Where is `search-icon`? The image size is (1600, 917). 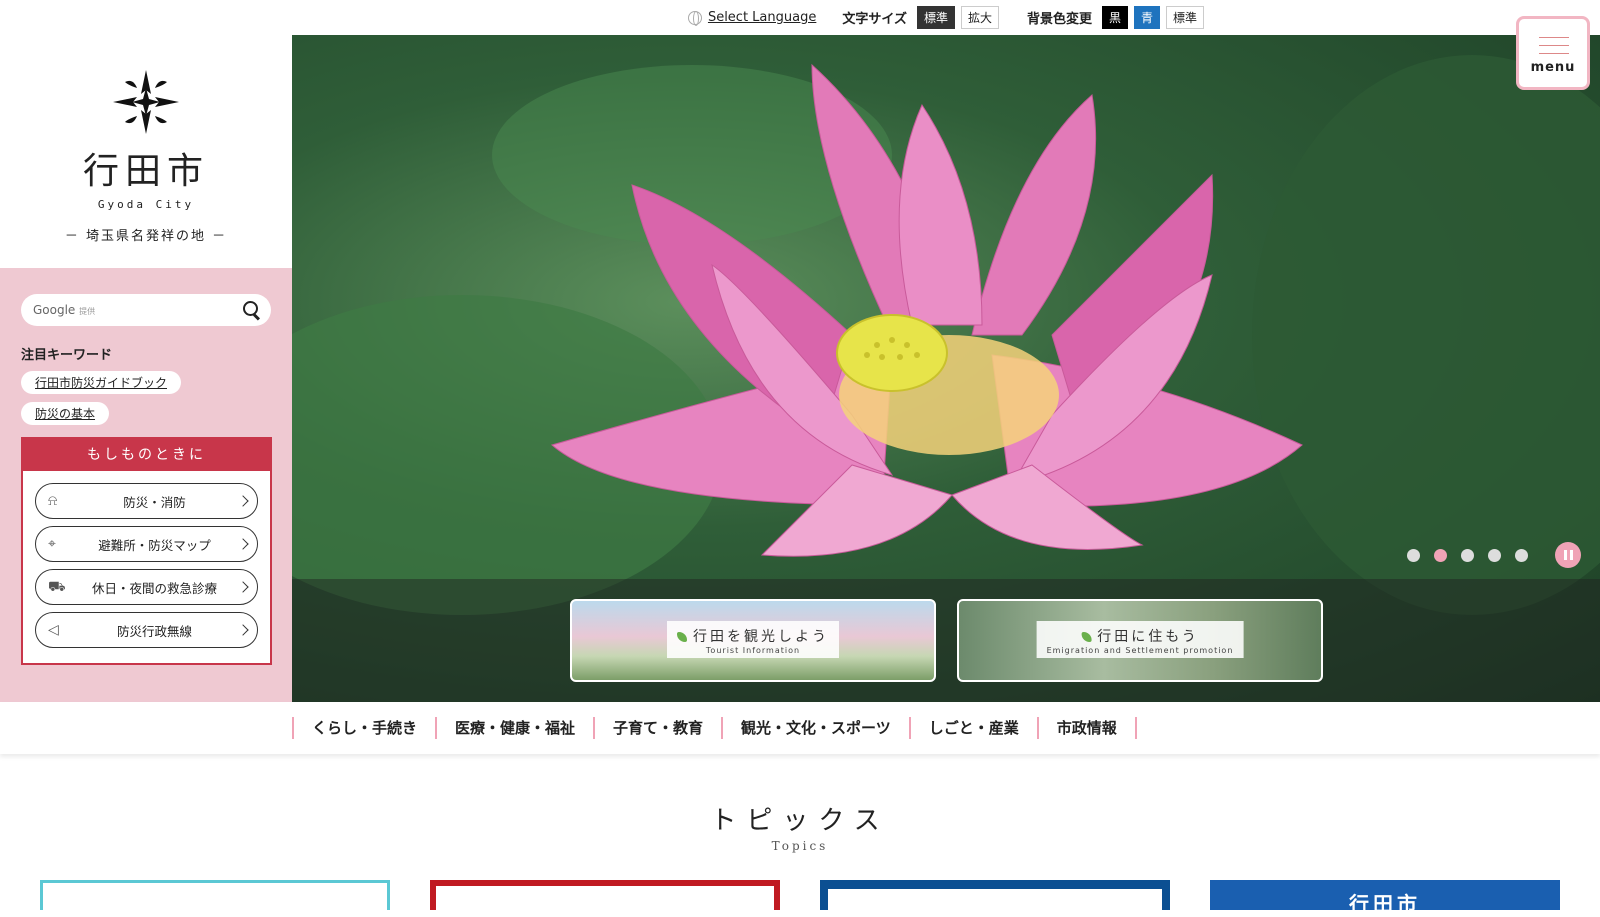
search-icon is located at coordinates (252, 310).